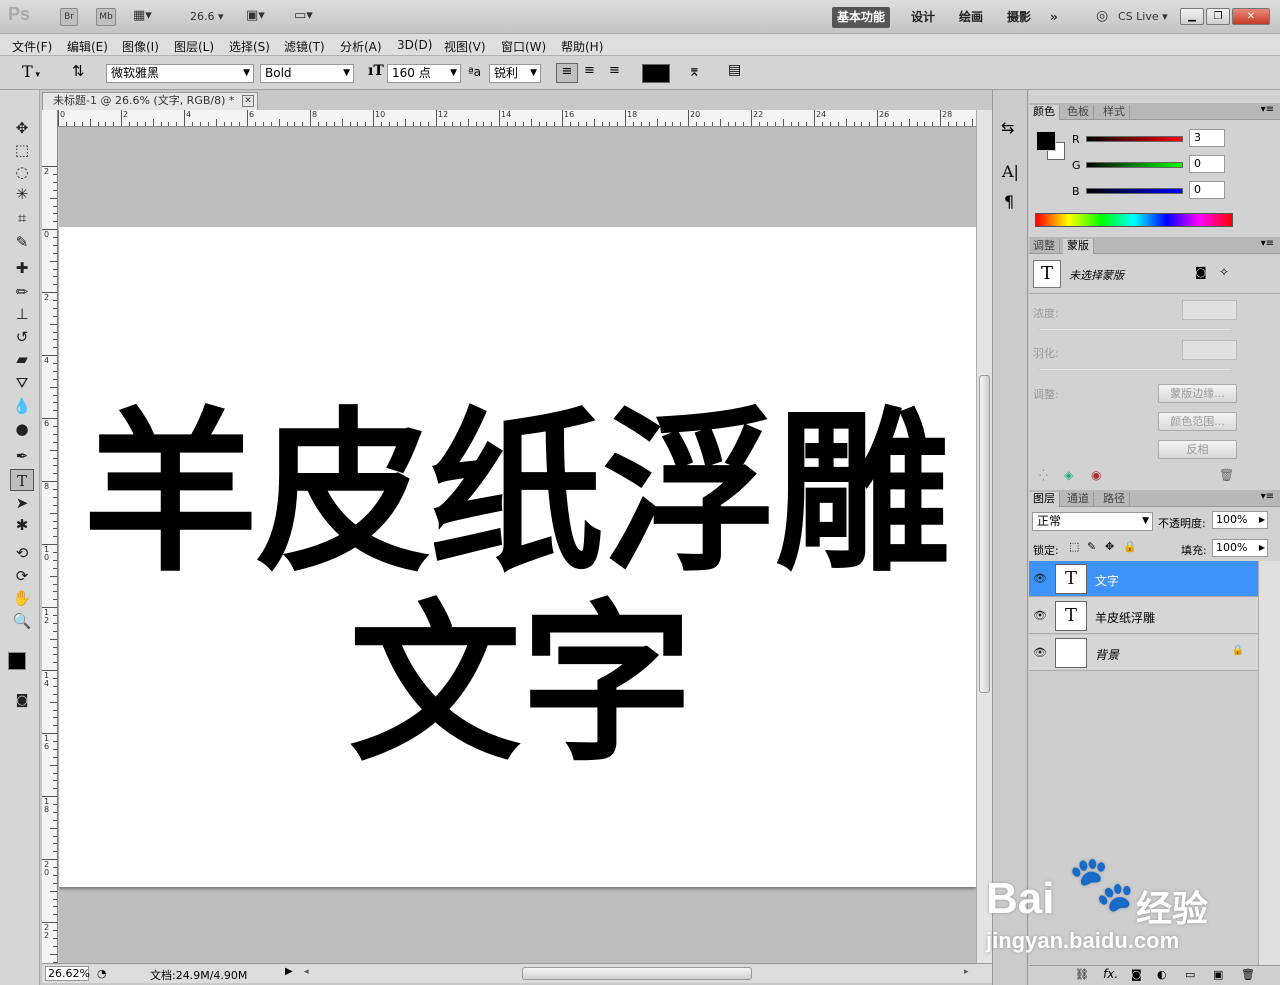 The width and height of the screenshot is (1280, 985). What do you see at coordinates (1135, 329) in the screenshot?
I see `density-slider` at bounding box center [1135, 329].